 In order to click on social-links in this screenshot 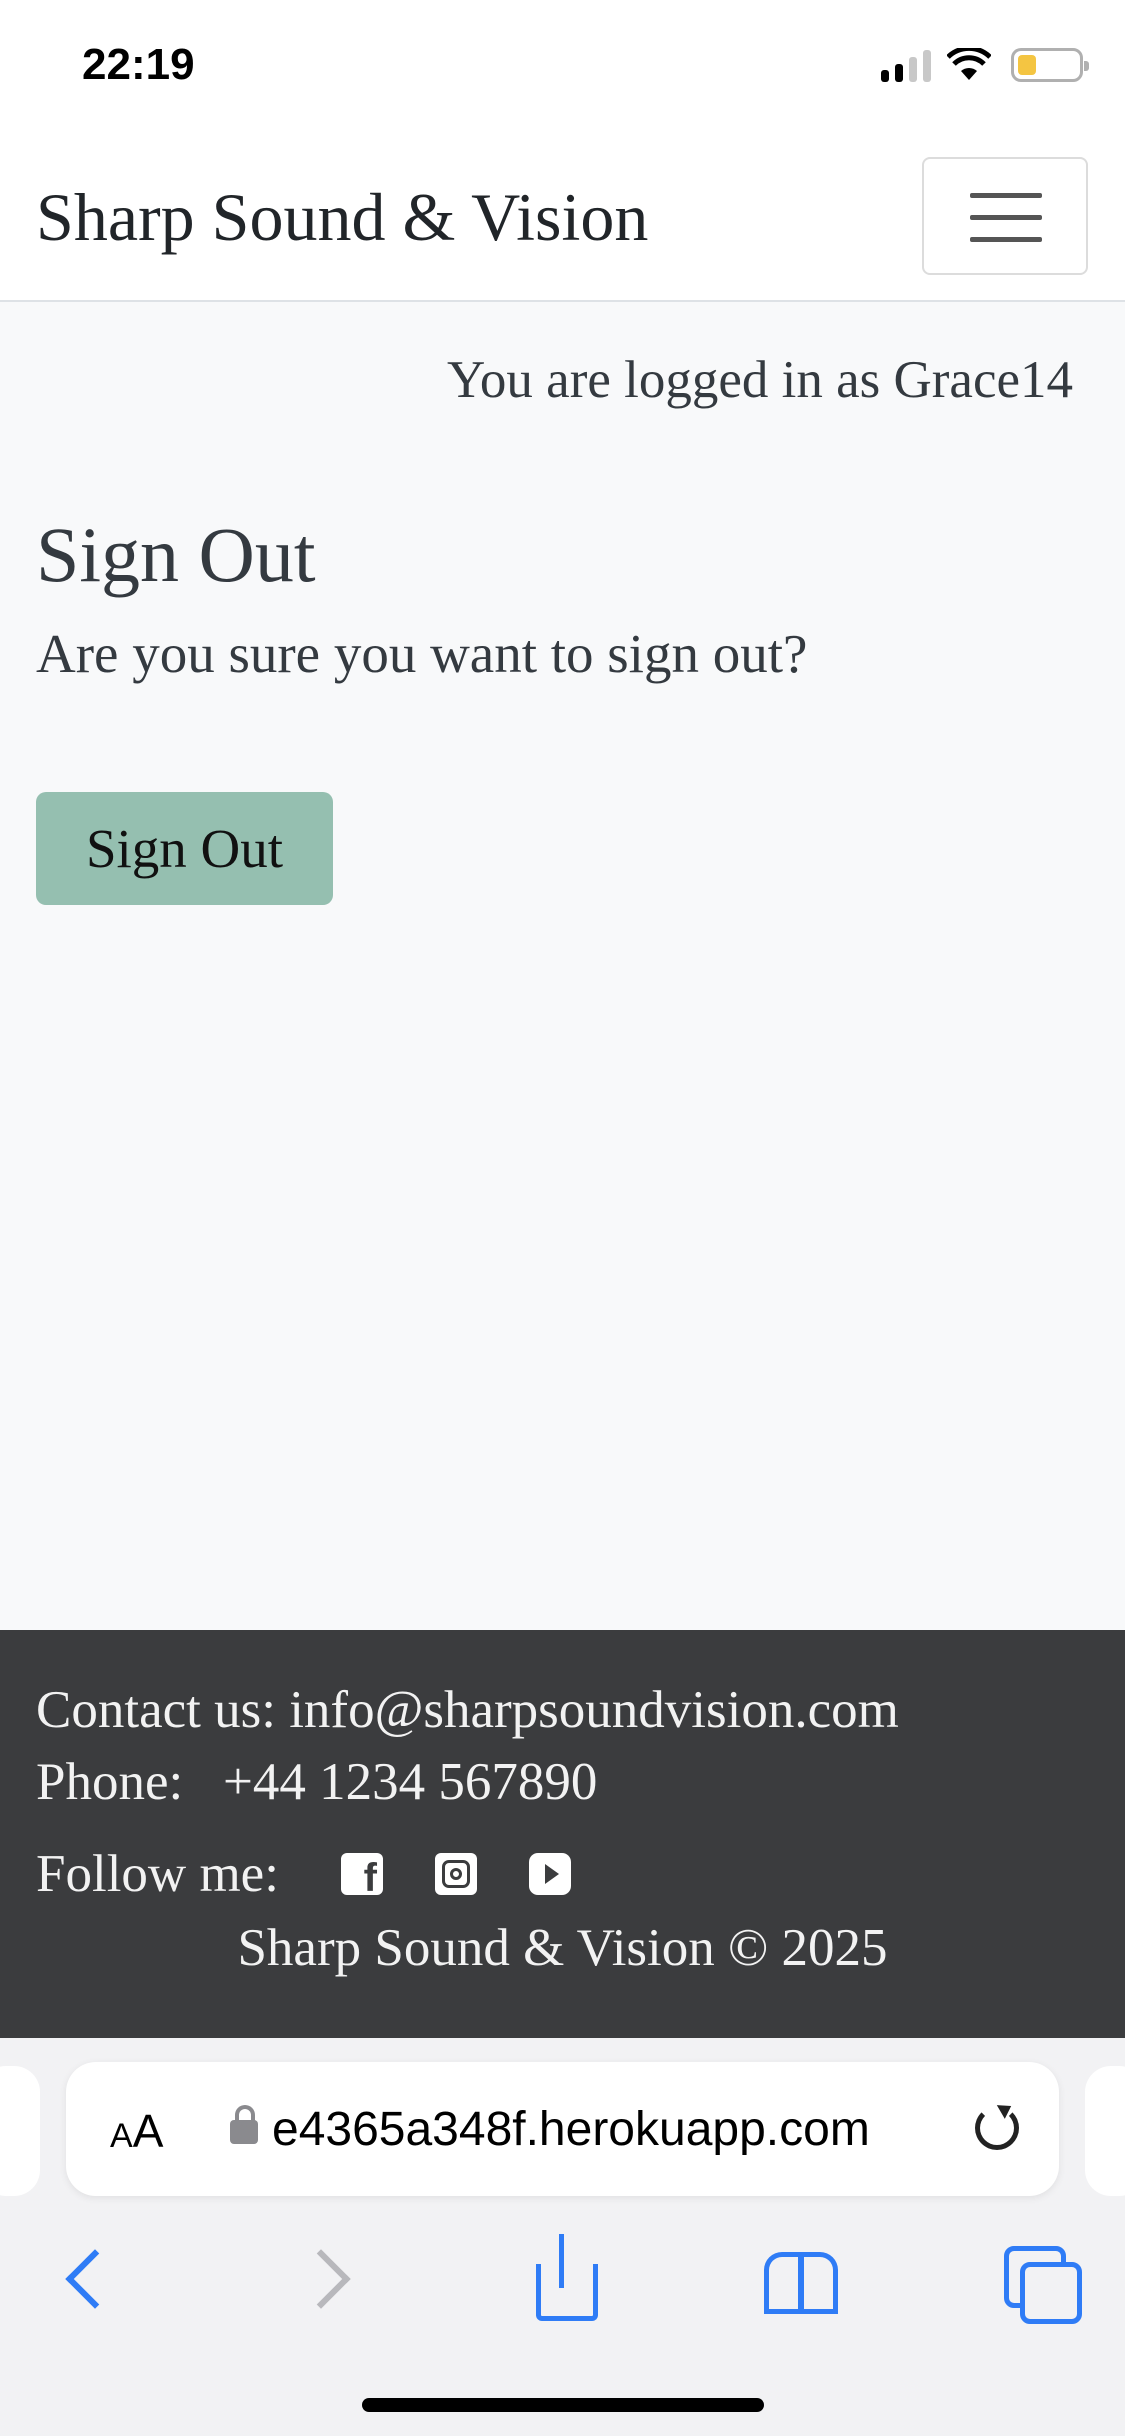, I will do `click(455, 1877)`.